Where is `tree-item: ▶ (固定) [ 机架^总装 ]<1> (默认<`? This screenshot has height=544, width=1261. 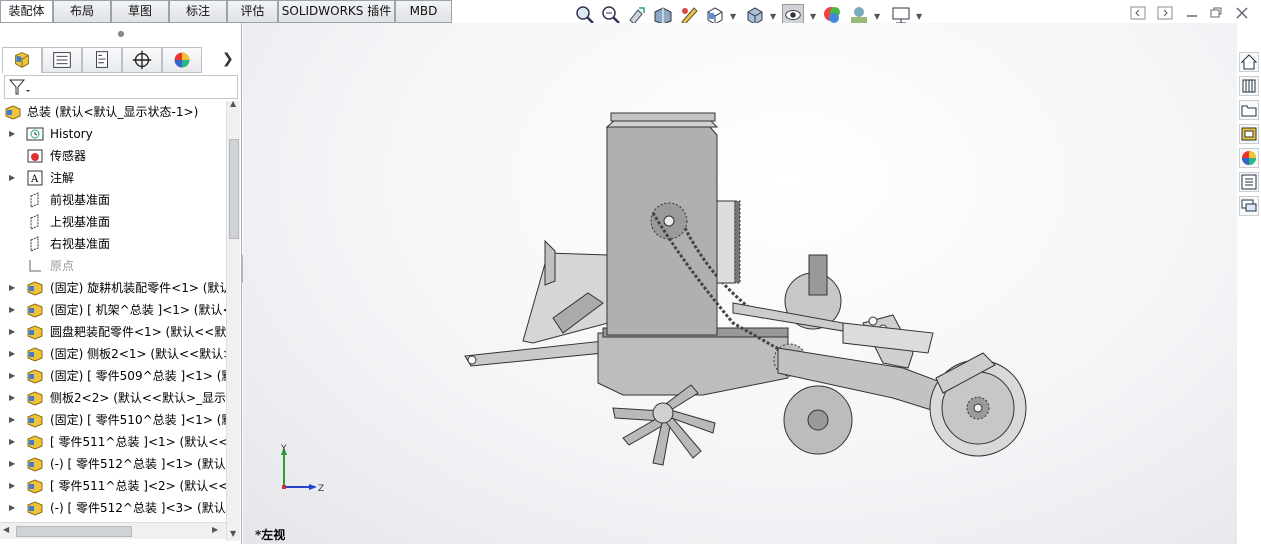
tree-item: ▶ (固定) [ 机架^总装 ]<1> (默认< is located at coordinates (113, 310).